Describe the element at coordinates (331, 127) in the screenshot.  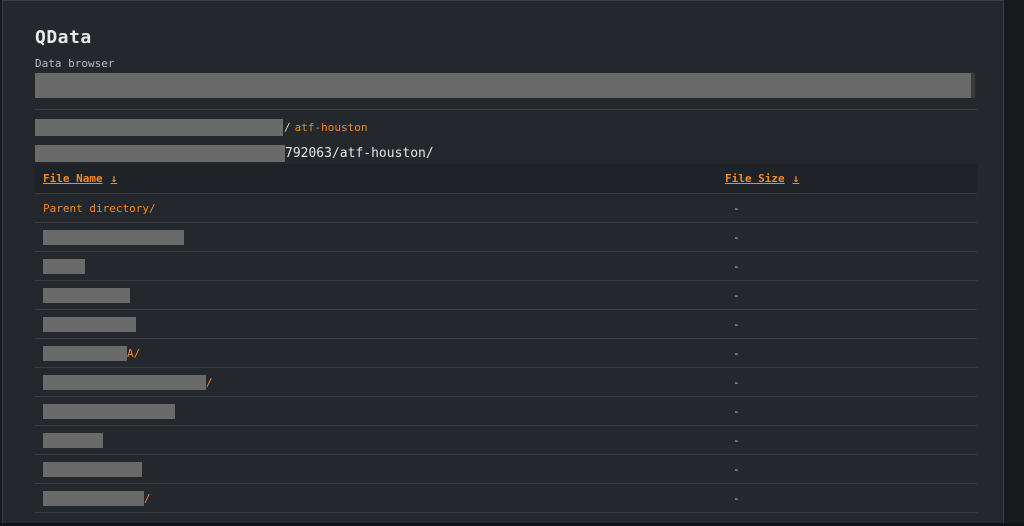
I see `breadcrumb-link-current: atf-houston` at that location.